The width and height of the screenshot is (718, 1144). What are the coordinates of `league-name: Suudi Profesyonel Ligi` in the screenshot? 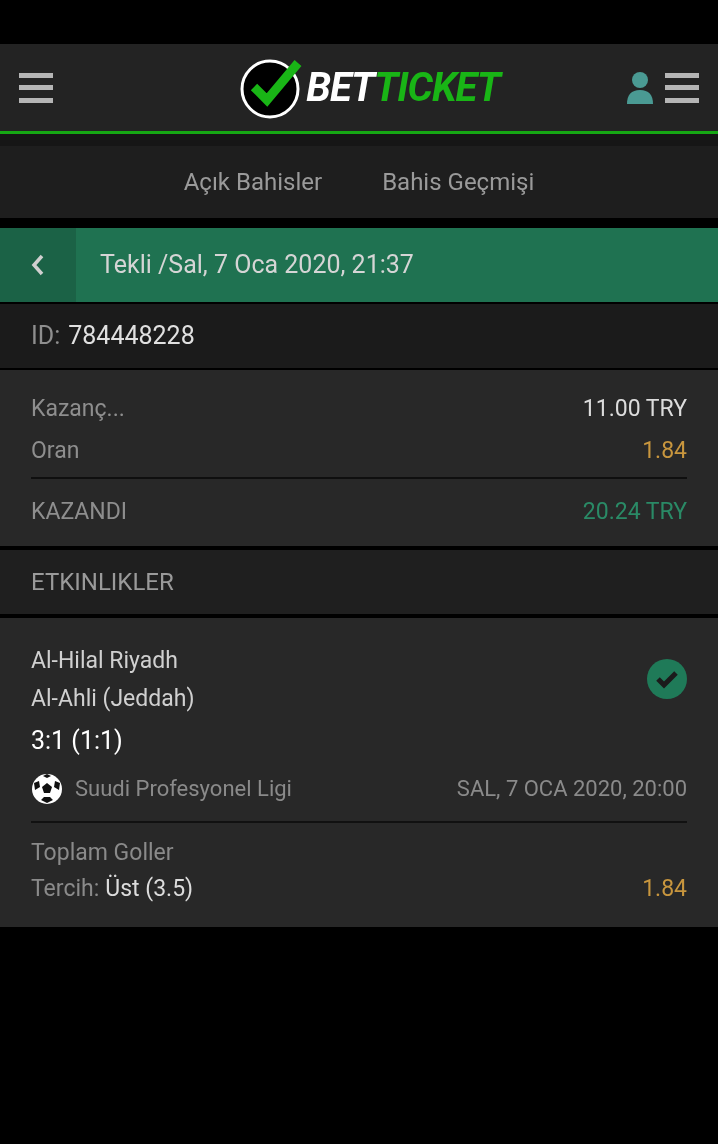 It's located at (183, 789).